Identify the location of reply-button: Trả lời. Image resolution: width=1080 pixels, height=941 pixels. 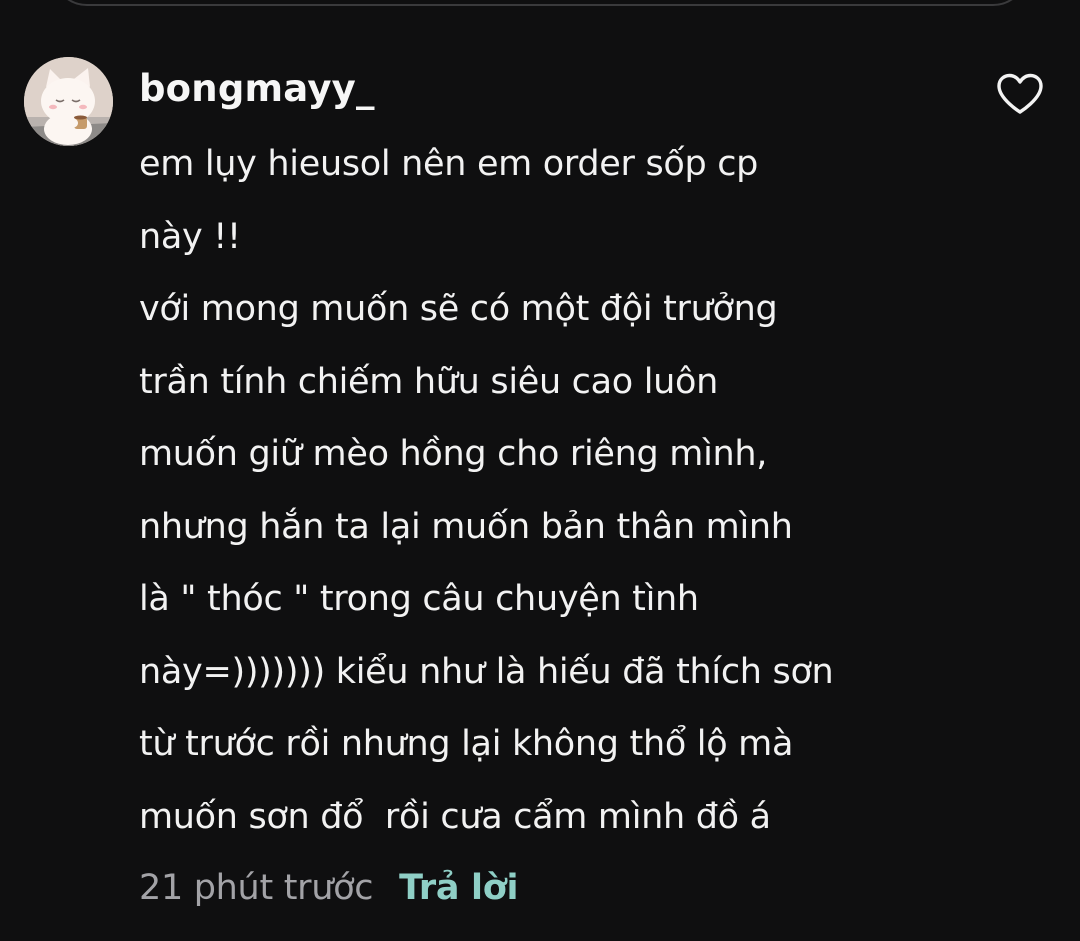
(458, 888).